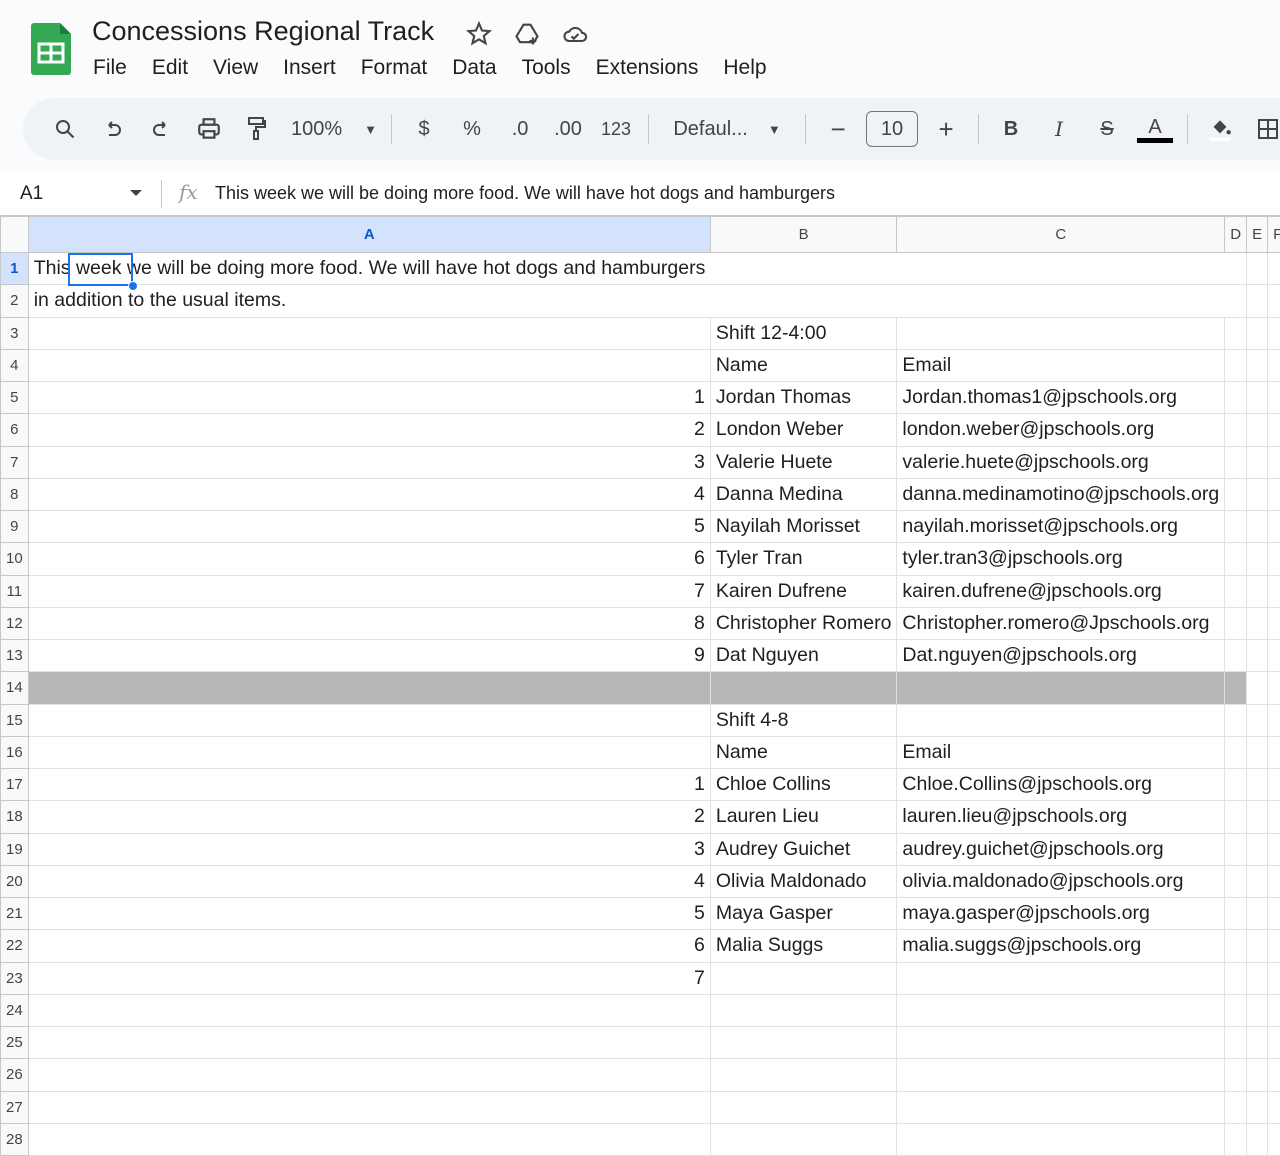 This screenshot has height=1156, width=1280. Describe the element at coordinates (1061, 234) in the screenshot. I see `column-header-c: C` at that location.